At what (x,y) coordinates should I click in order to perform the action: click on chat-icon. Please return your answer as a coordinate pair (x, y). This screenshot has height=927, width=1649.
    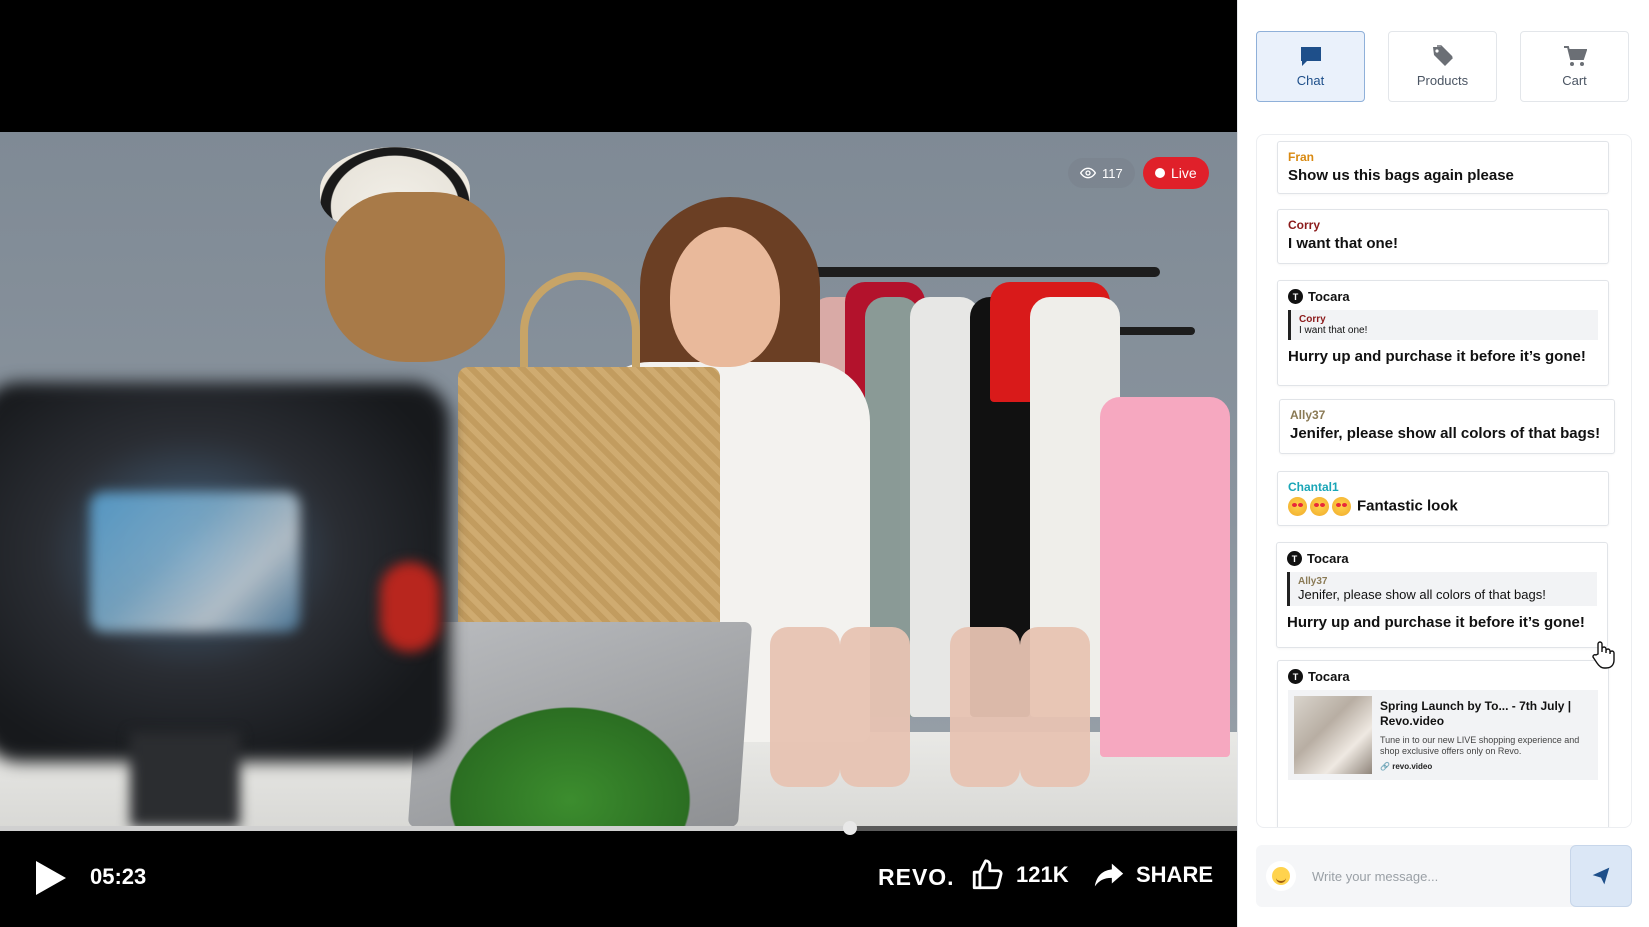
    Looking at the image, I should click on (1310, 56).